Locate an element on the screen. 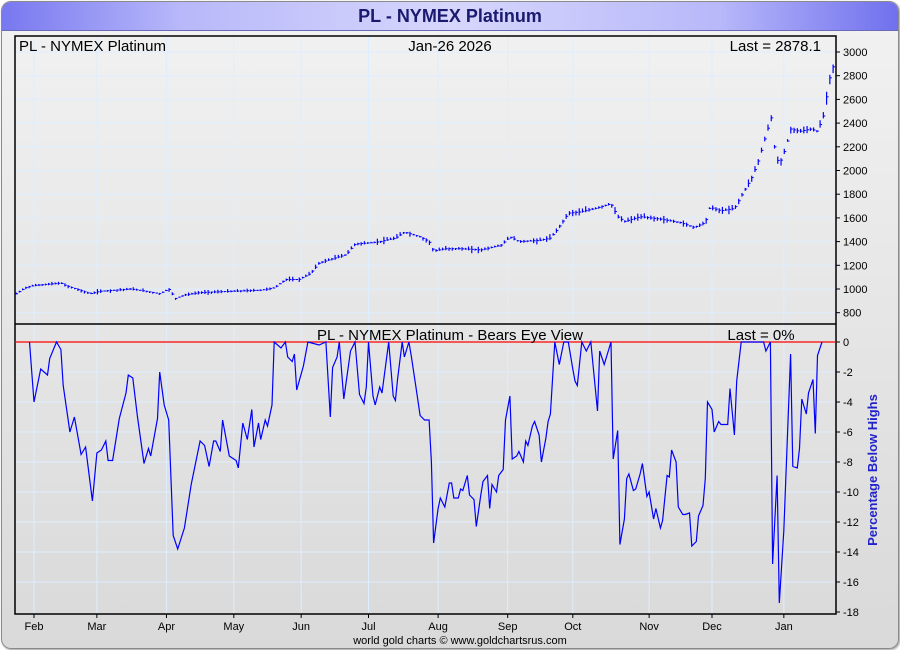 The width and height of the screenshot is (900, 650). price-y-tick-label: 1200 is located at coordinates (855, 266).